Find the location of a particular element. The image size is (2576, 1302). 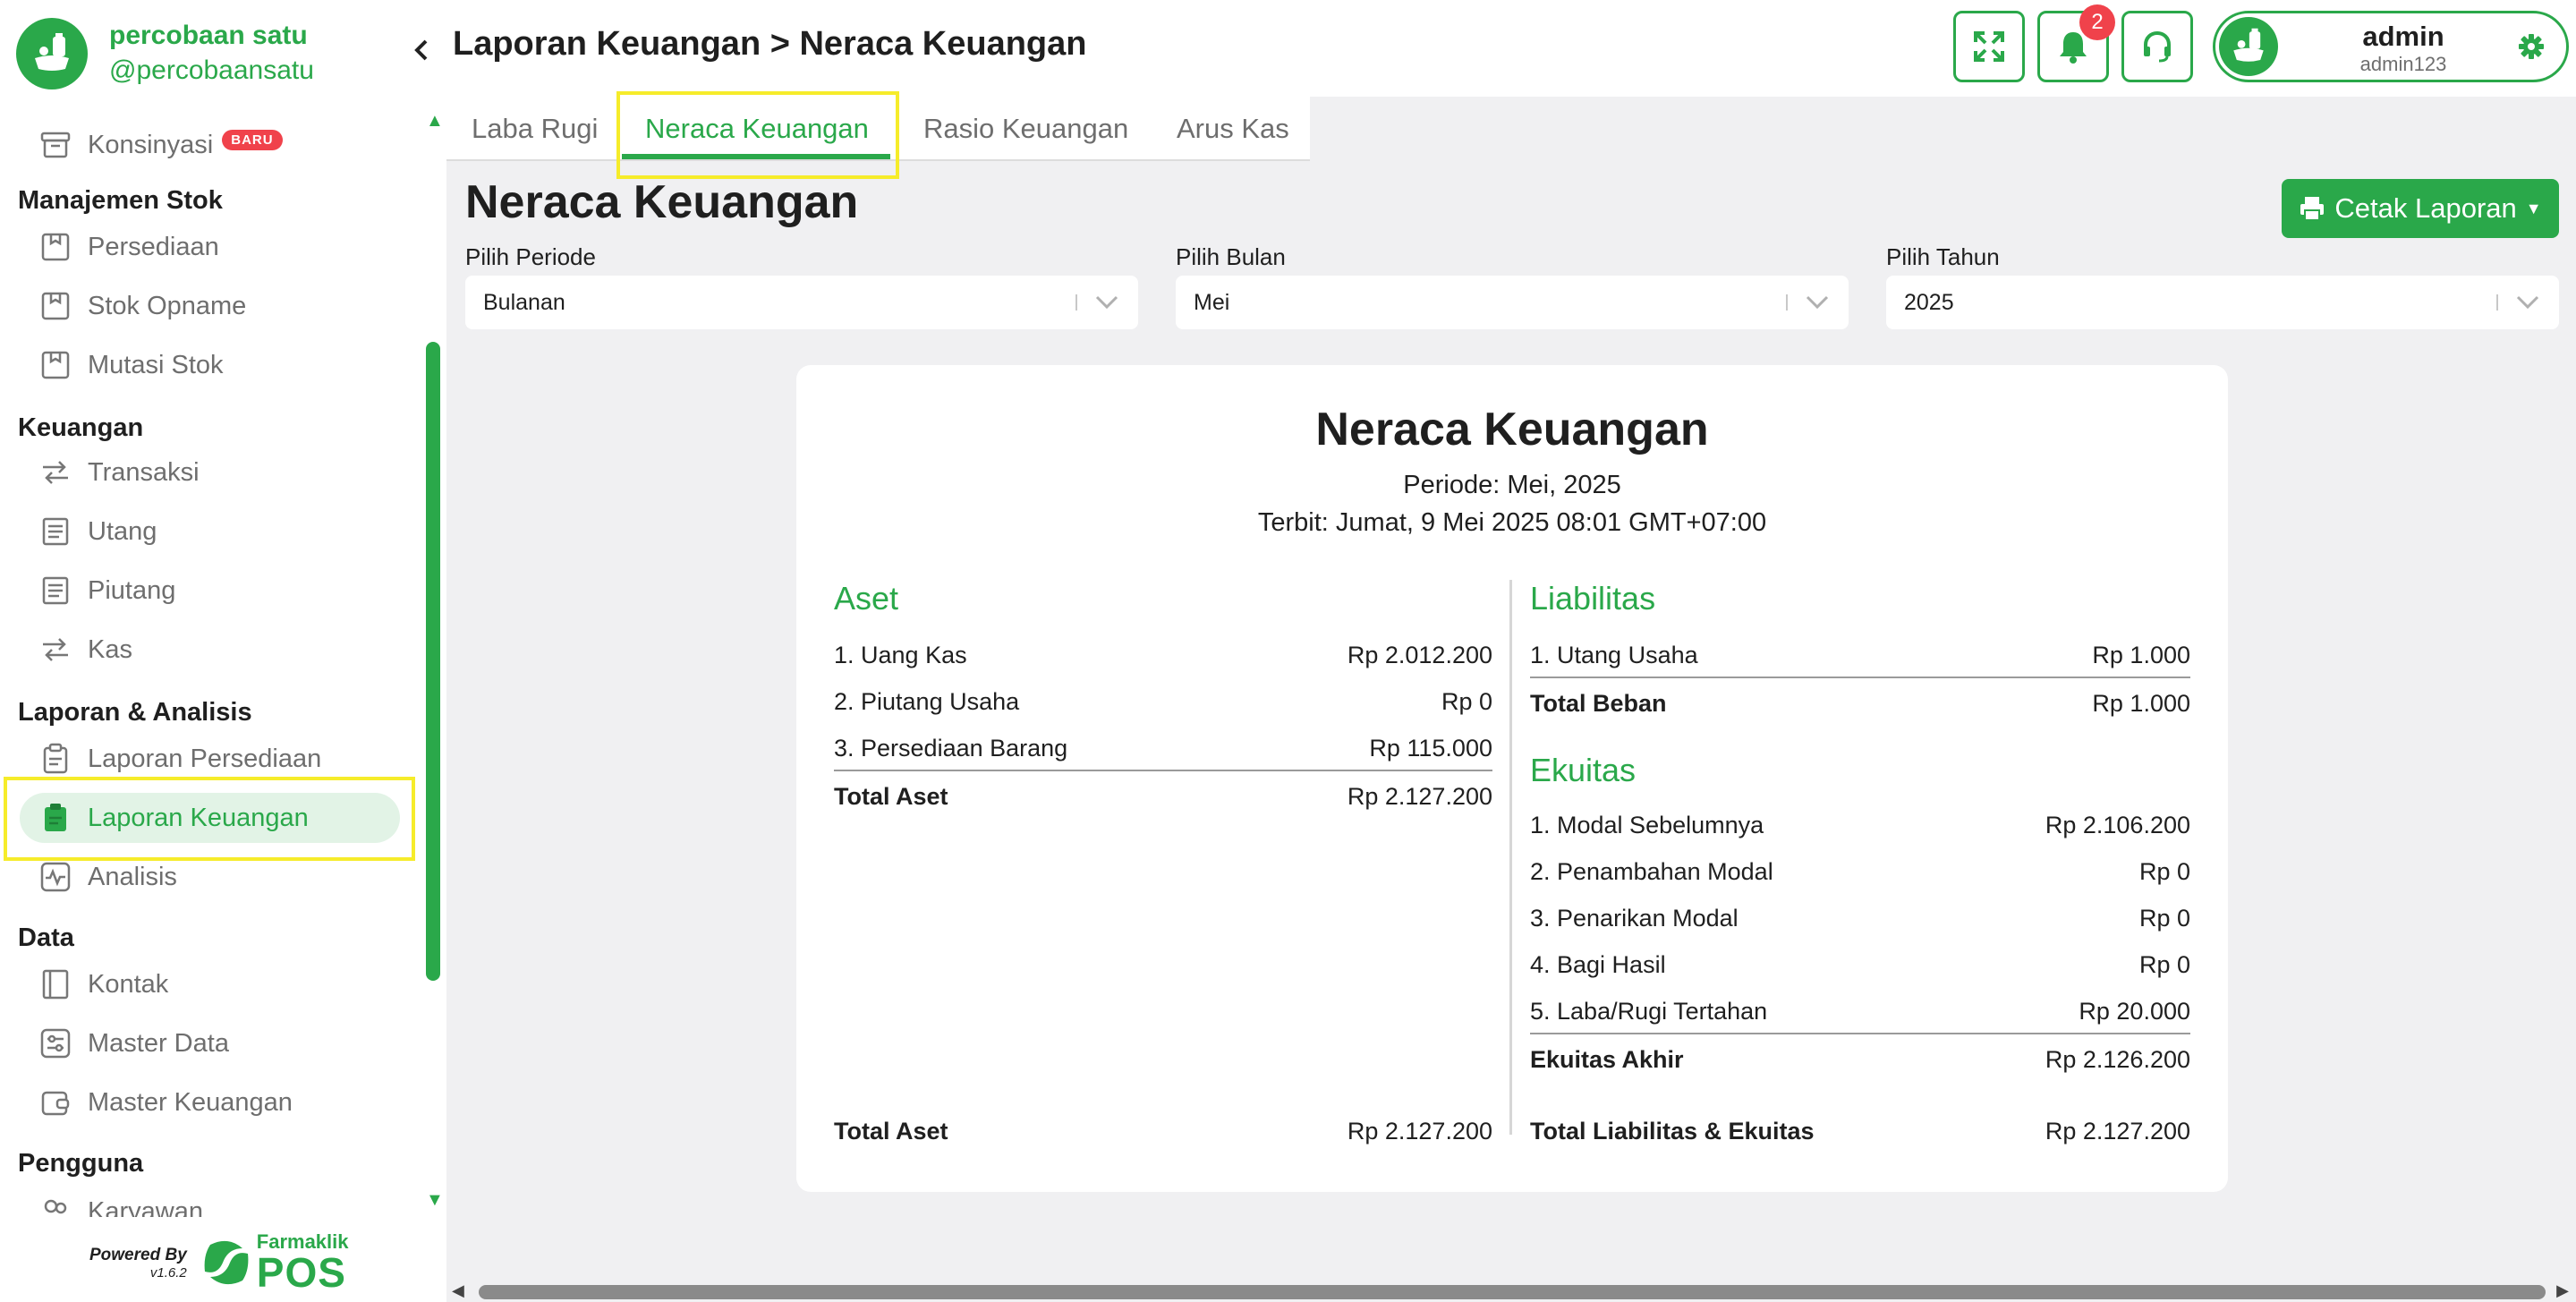

report-period: Periode: Mei, 2025 is located at coordinates (1512, 485).